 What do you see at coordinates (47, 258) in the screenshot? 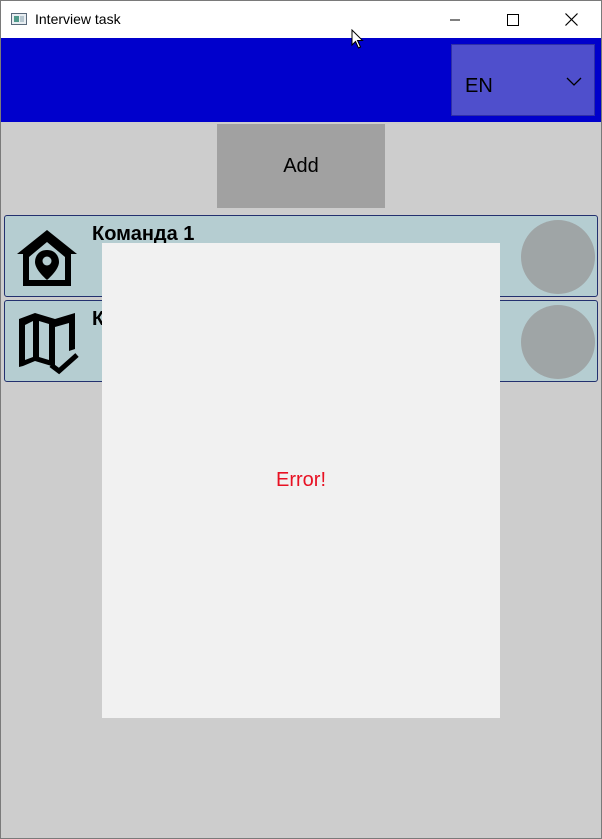
I see `home-pin-icon` at bounding box center [47, 258].